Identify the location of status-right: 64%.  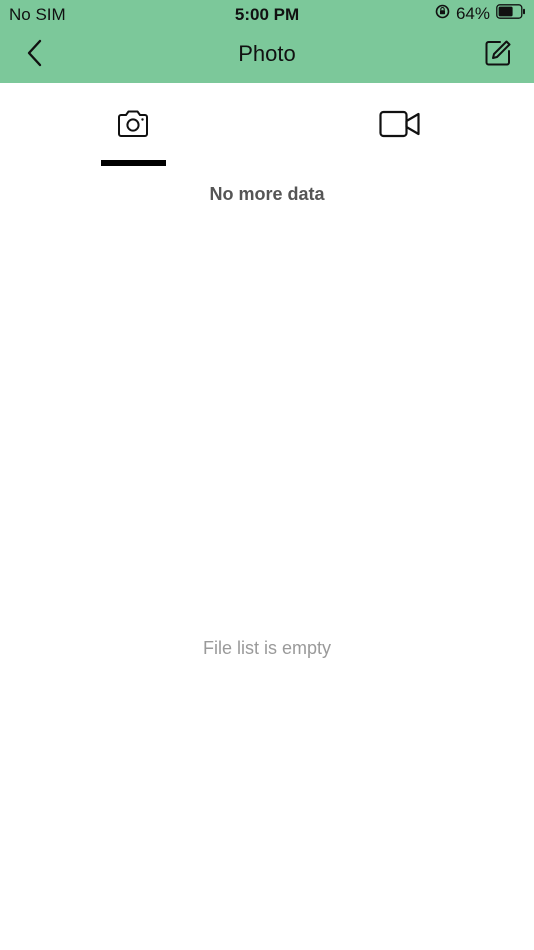
(480, 14).